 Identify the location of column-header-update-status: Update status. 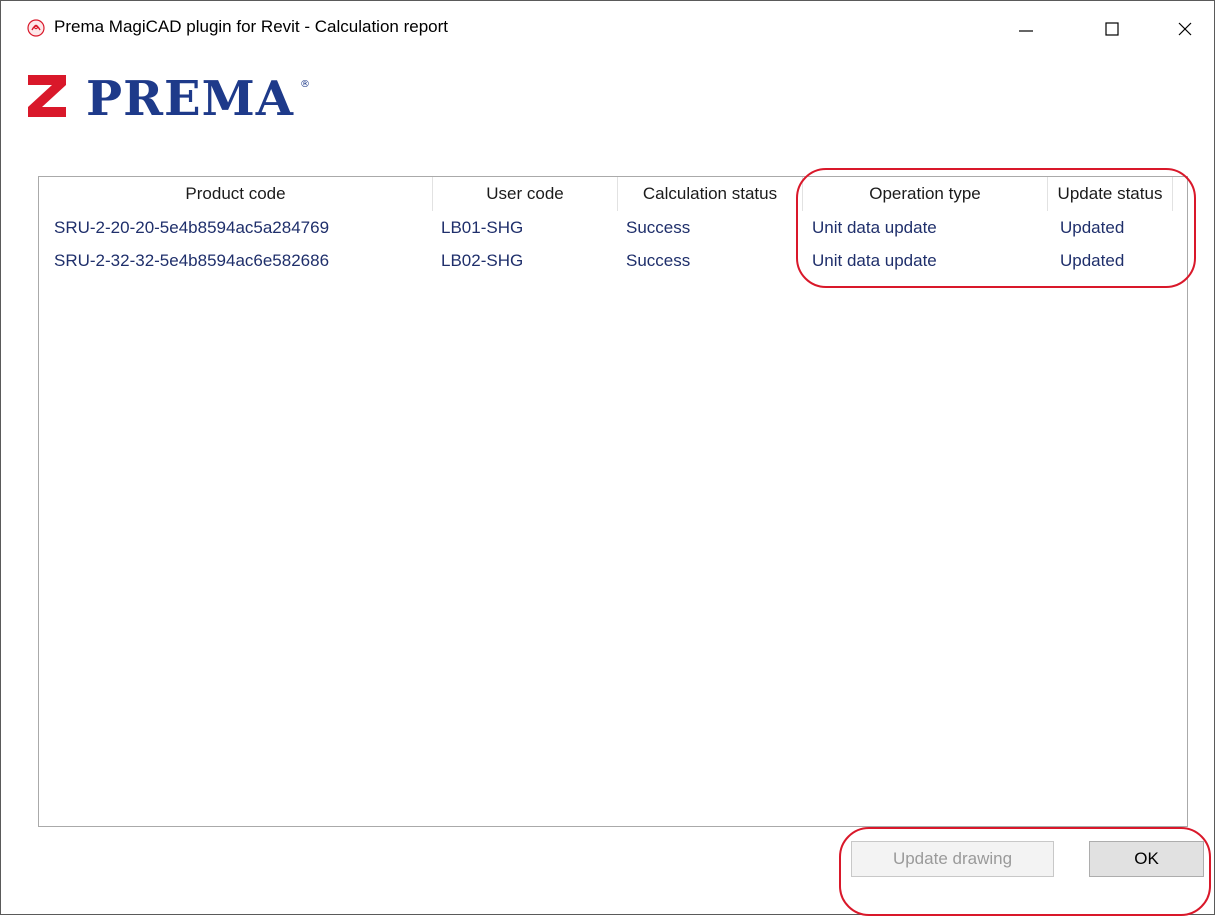
(1110, 194).